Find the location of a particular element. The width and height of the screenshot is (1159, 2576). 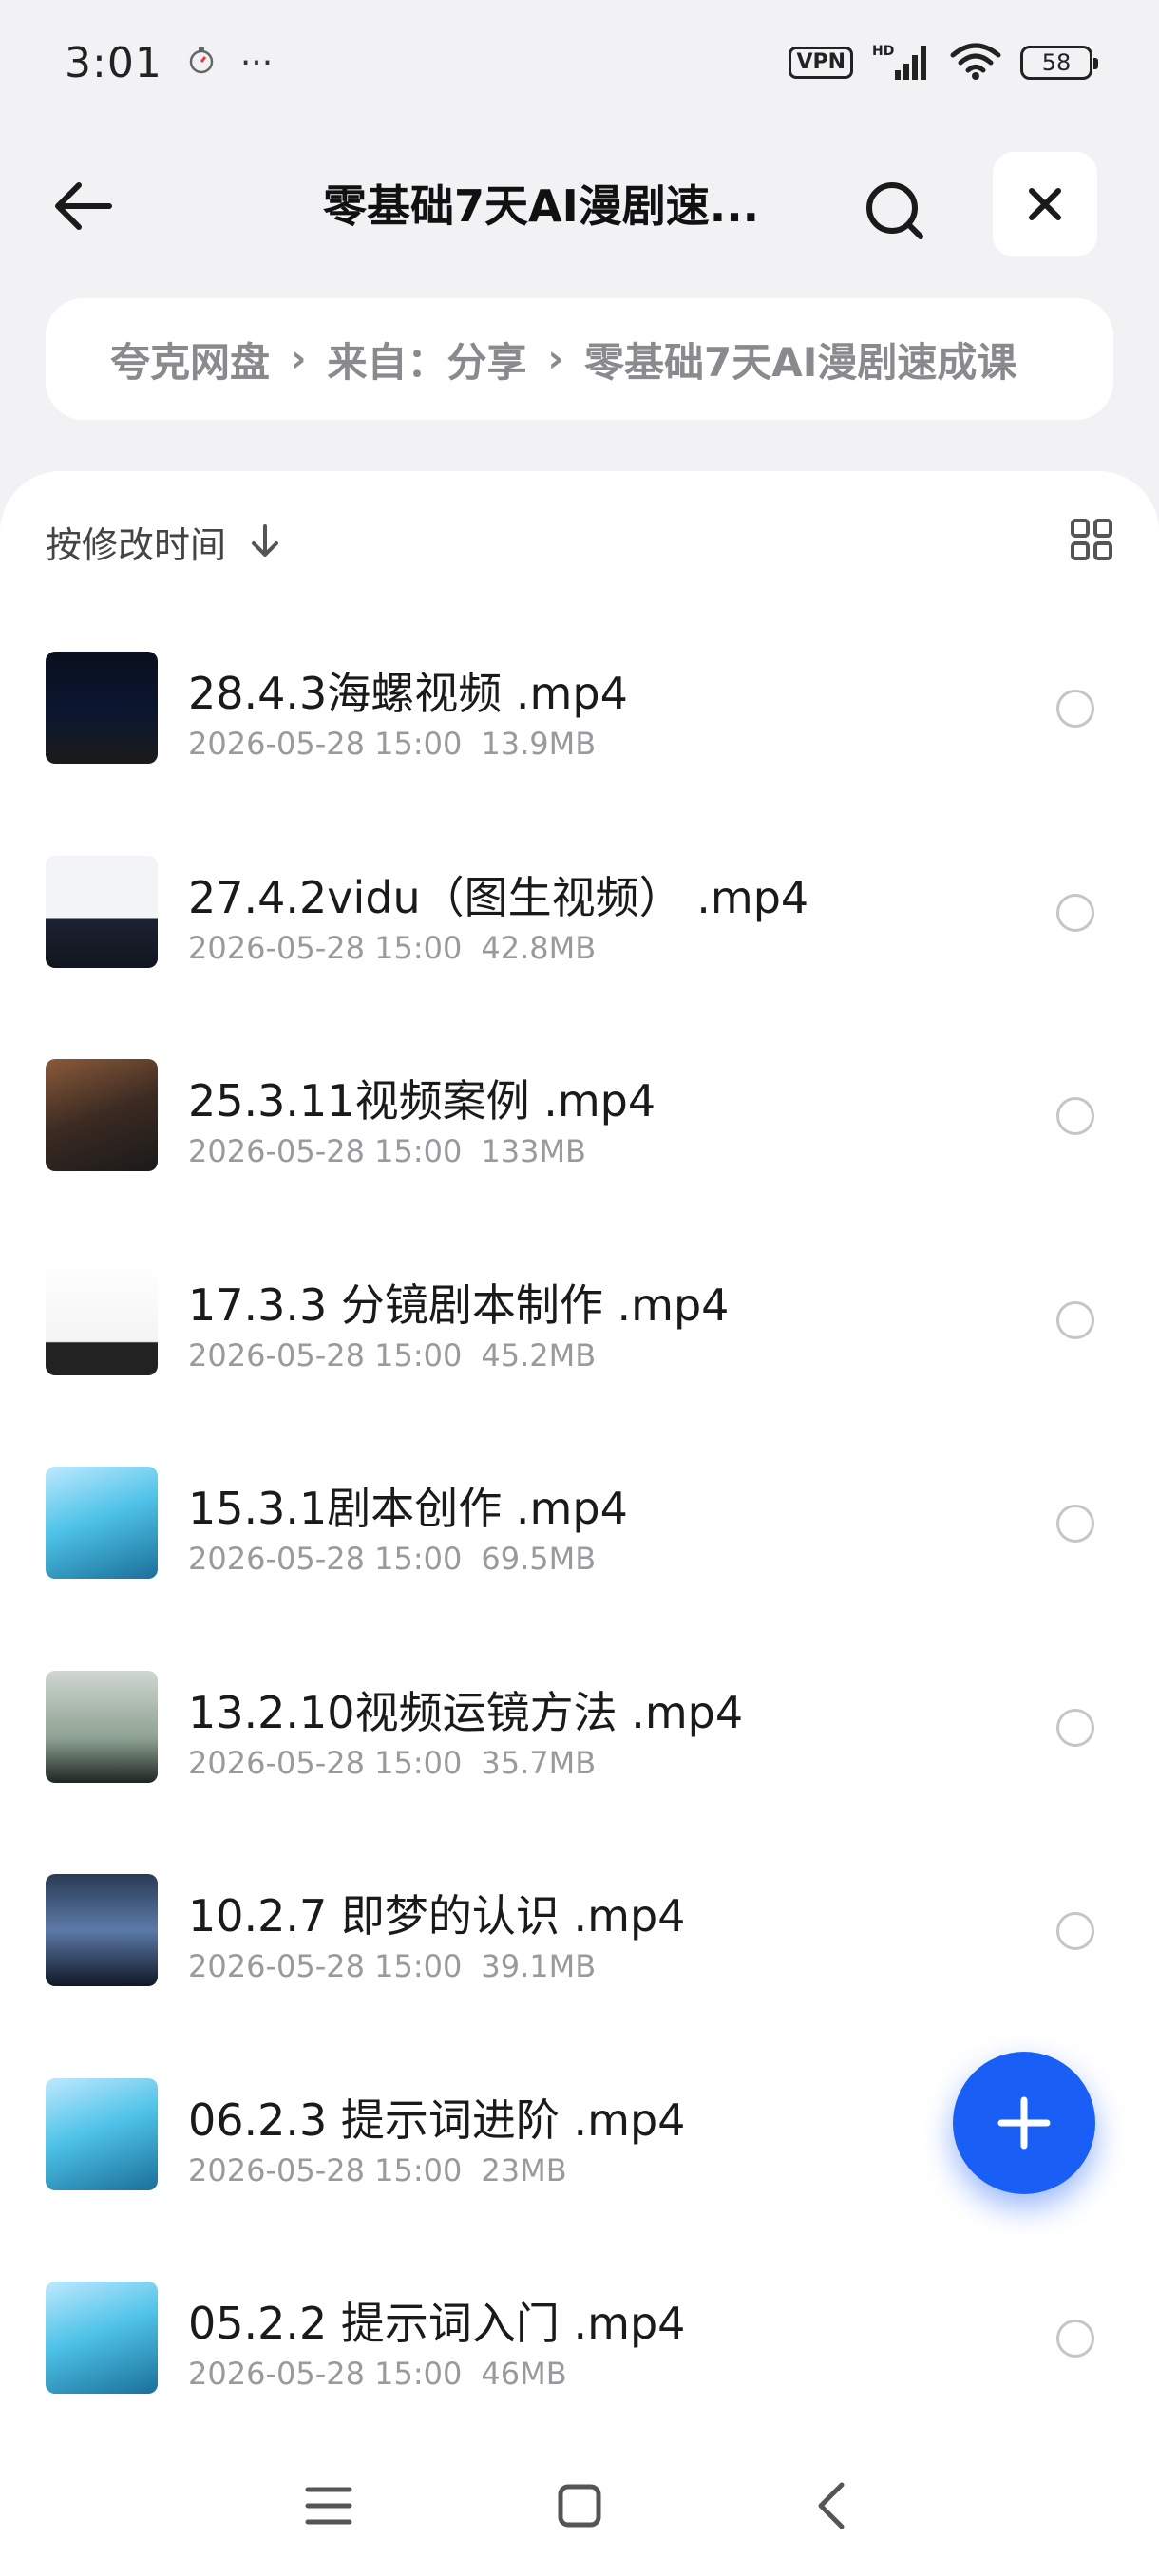

file-meta: 2026-05-28 15:00 23MB is located at coordinates (377, 2170).